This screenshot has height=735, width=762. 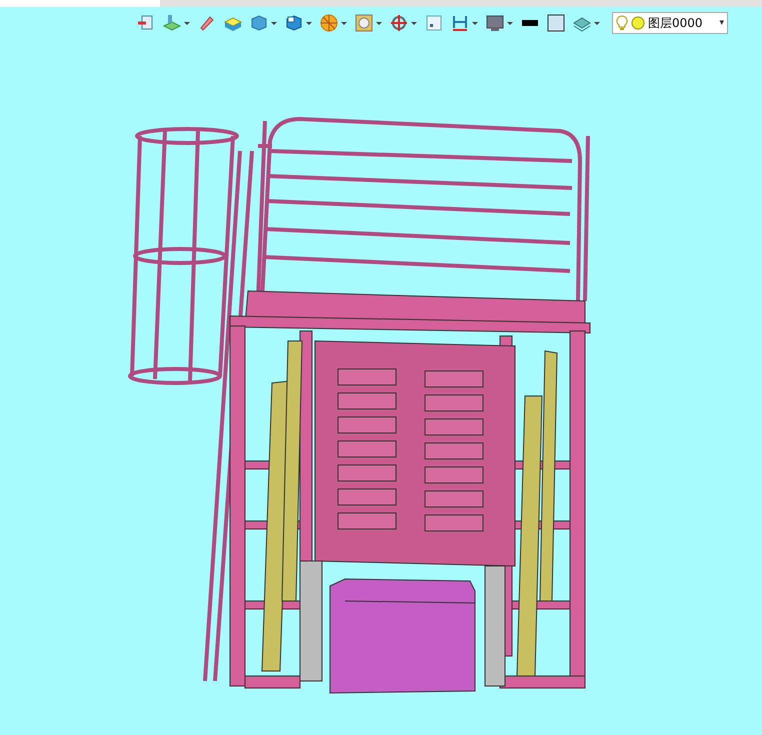 What do you see at coordinates (259, 23) in the screenshot?
I see `cube-icon` at bounding box center [259, 23].